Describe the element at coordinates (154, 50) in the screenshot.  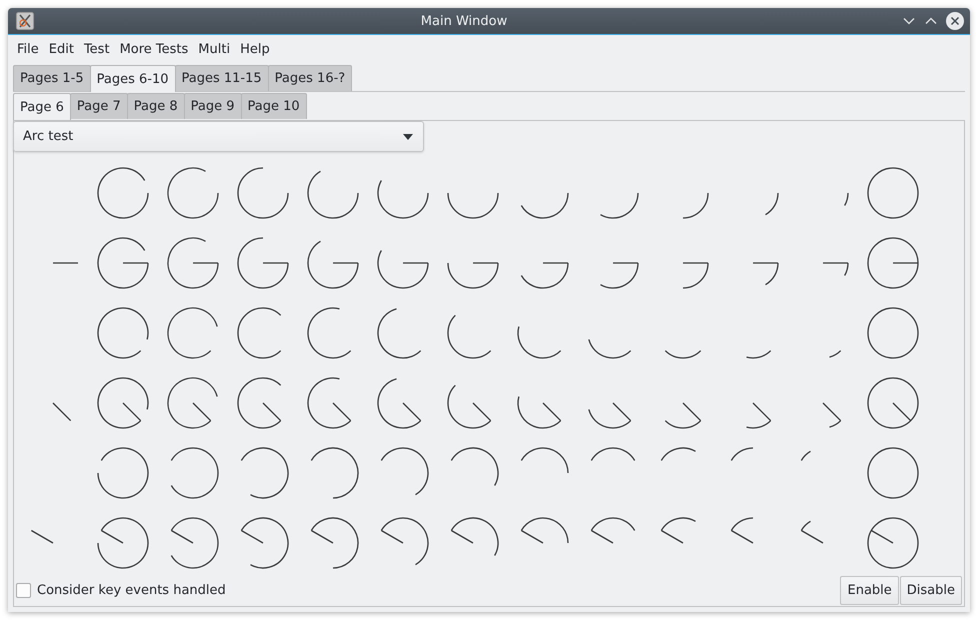
I see `menu-item: More Tests` at that location.